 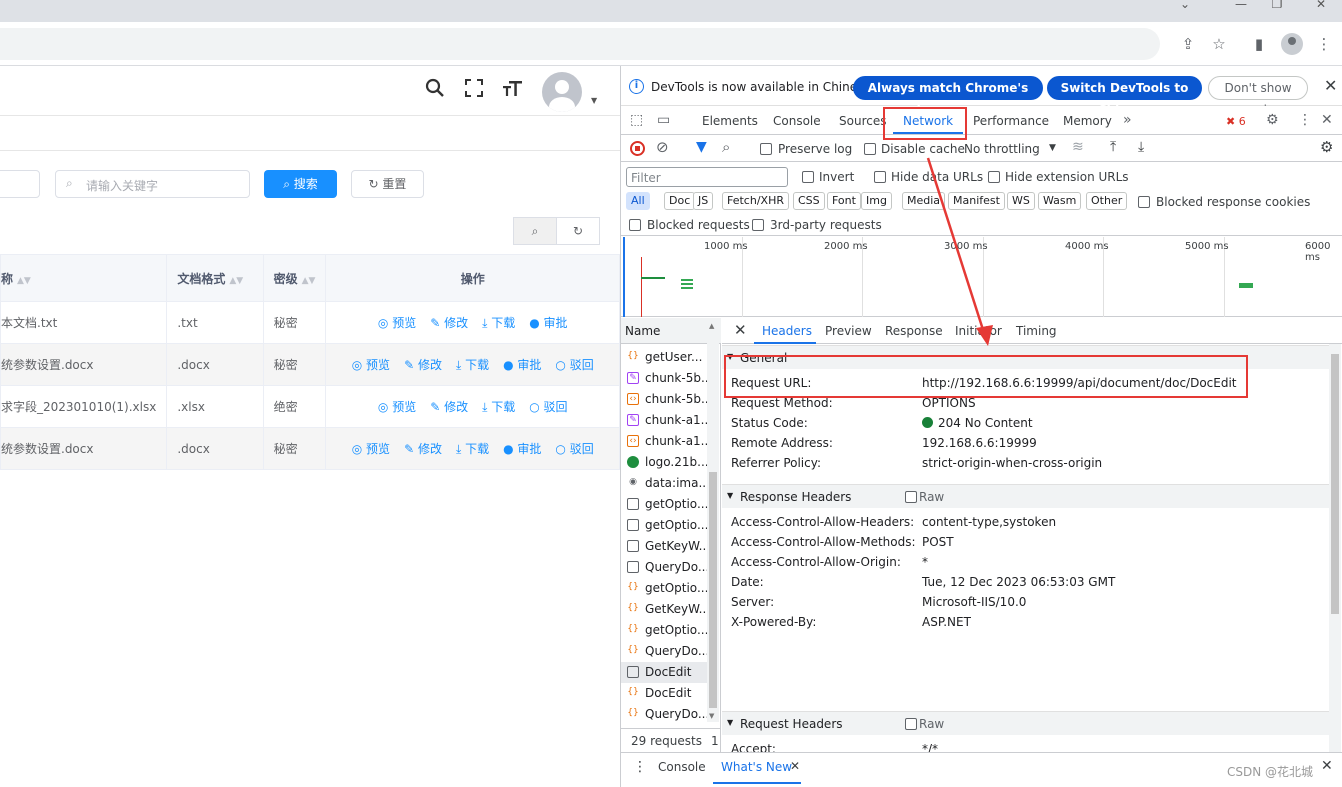 What do you see at coordinates (959, 251) in the screenshot?
I see `annotation-arrow` at bounding box center [959, 251].